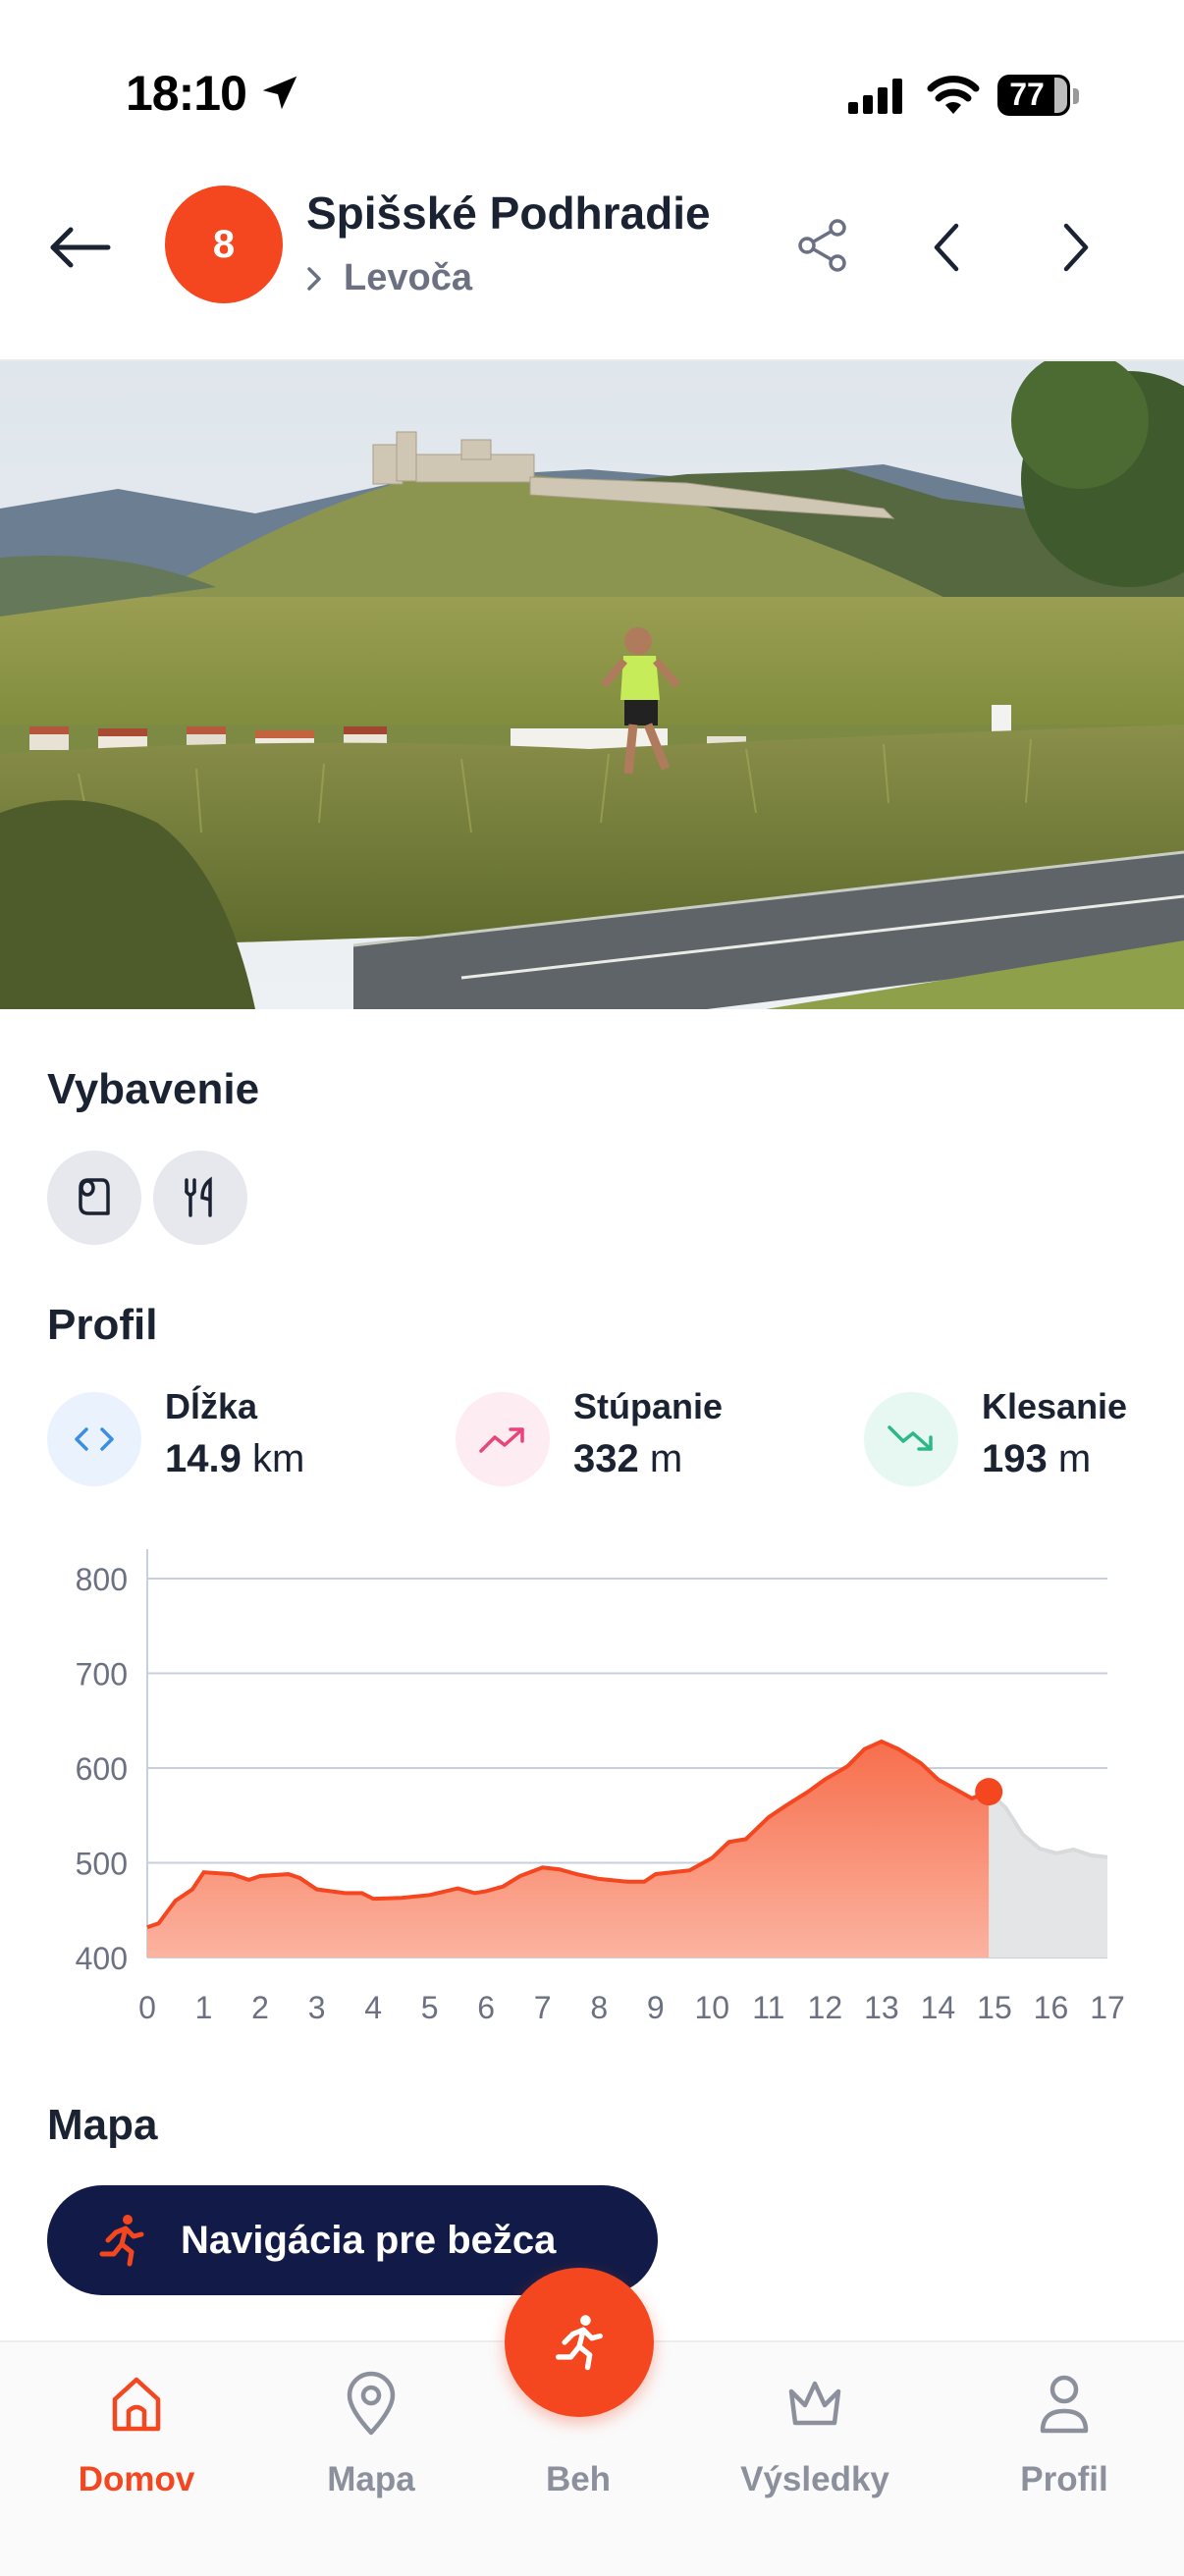  Describe the element at coordinates (656, 2007) in the screenshot. I see `x-tick-label: 9` at that location.